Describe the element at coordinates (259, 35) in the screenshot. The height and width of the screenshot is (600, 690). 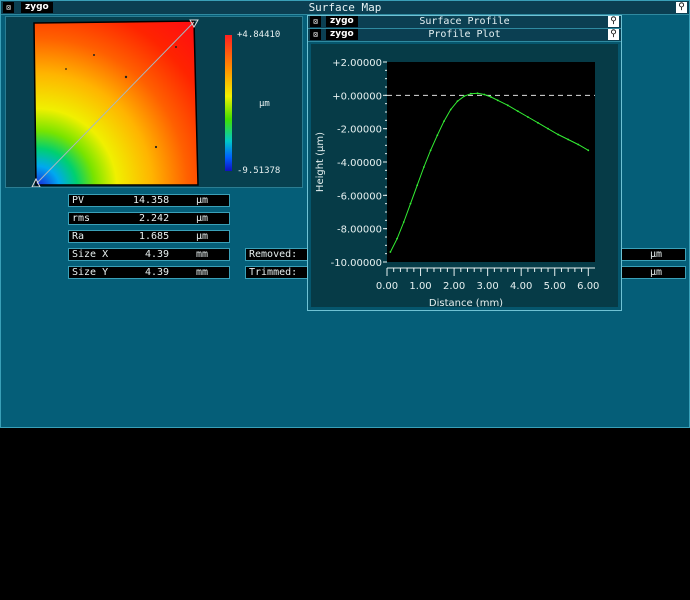
I see `colorbar-max-label: +4.84410` at that location.